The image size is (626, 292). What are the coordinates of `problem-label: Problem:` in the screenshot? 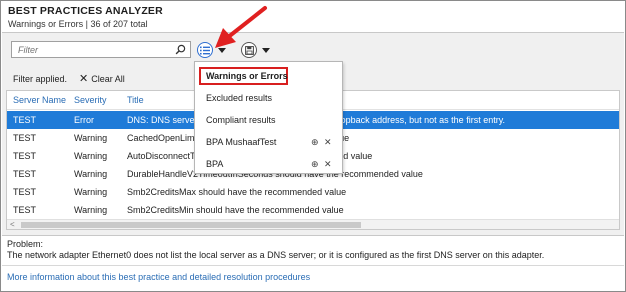 It's located at (25, 244).